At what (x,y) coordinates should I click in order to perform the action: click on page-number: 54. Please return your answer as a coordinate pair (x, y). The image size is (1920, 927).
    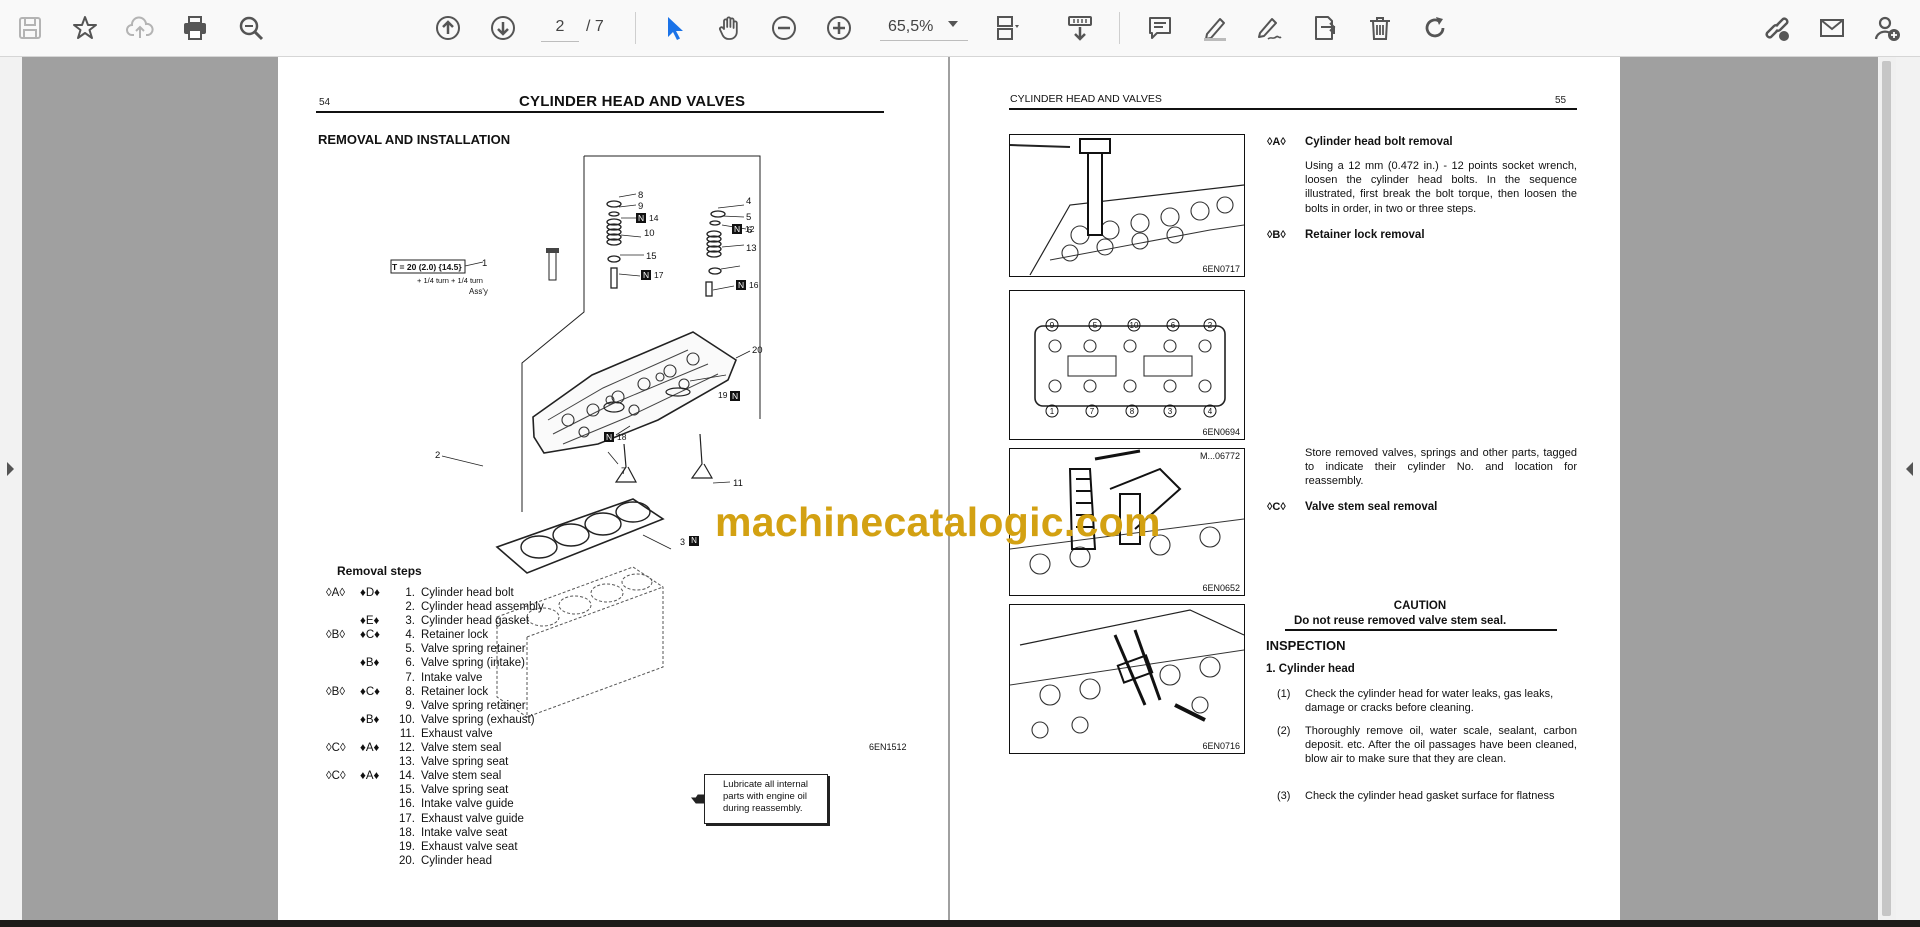
    Looking at the image, I should click on (325, 102).